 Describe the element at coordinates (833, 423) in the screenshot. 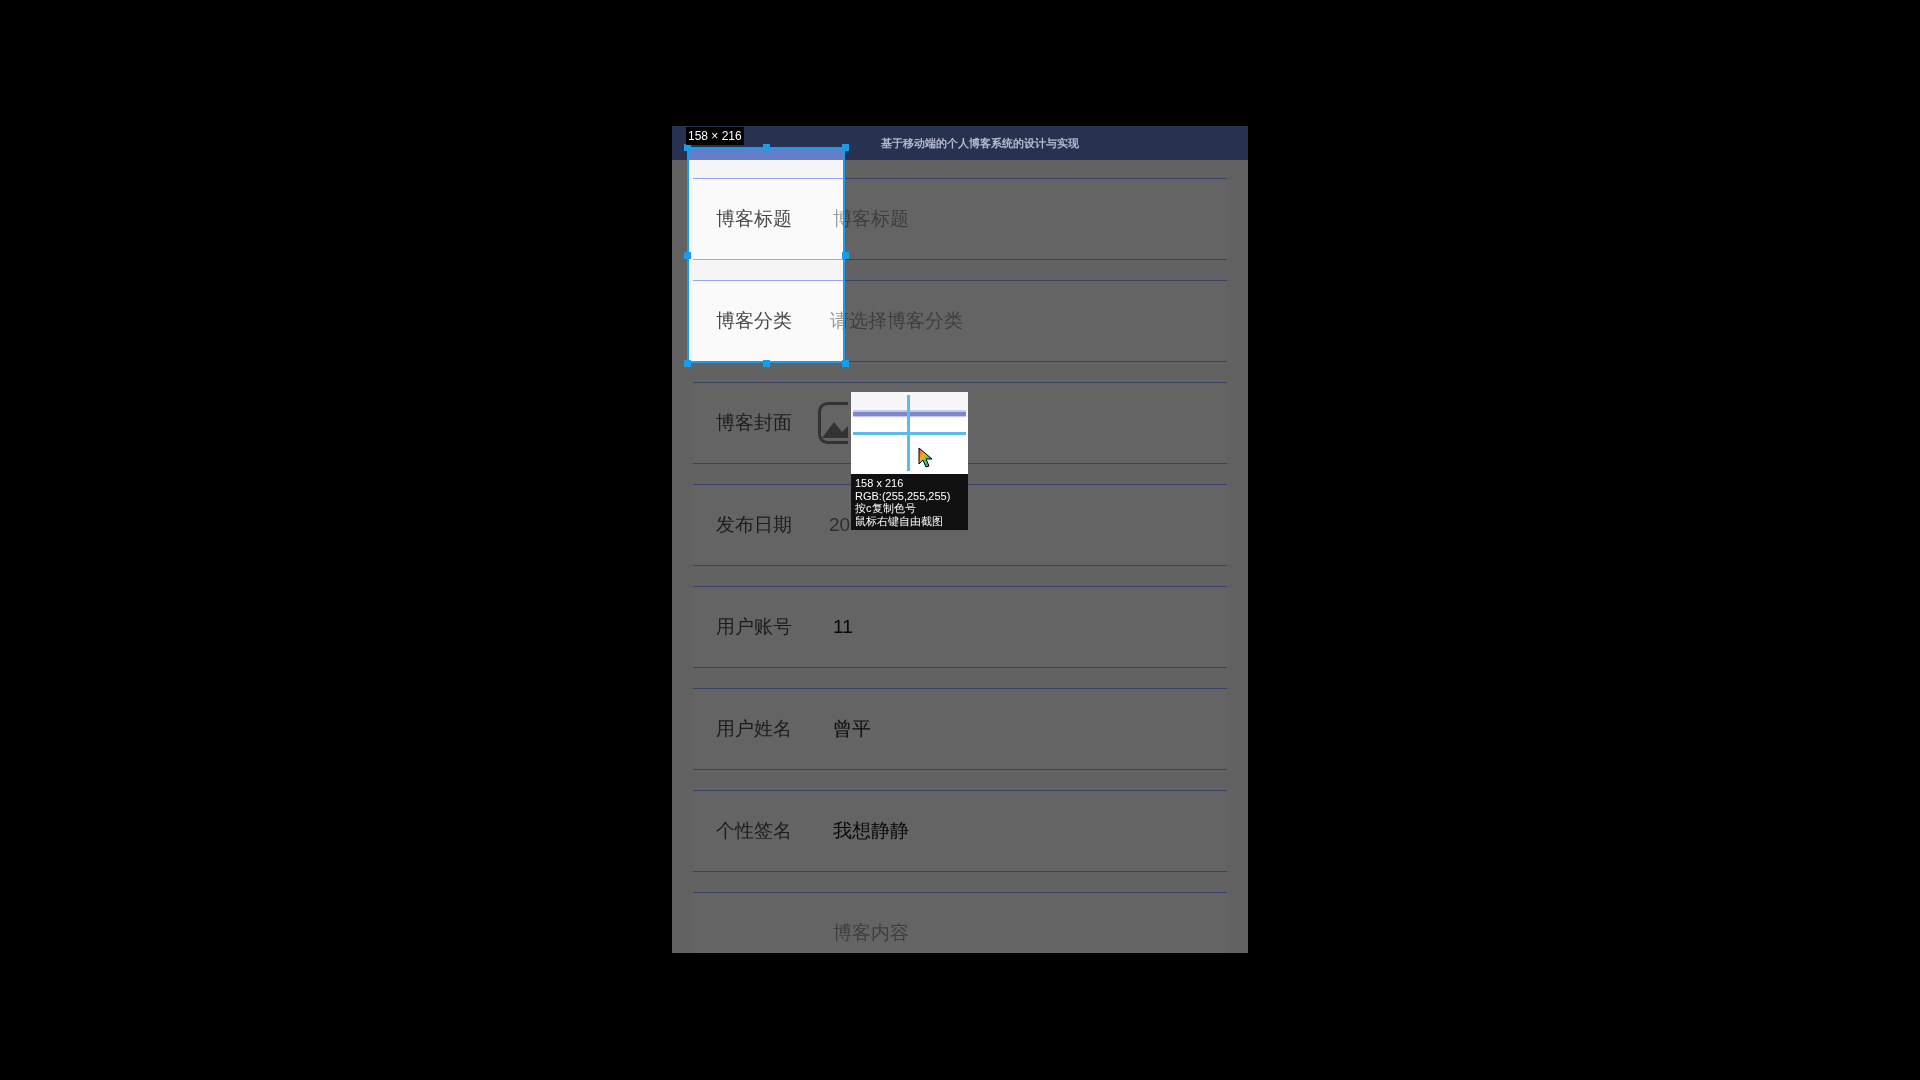

I see `image-upload-icon` at that location.